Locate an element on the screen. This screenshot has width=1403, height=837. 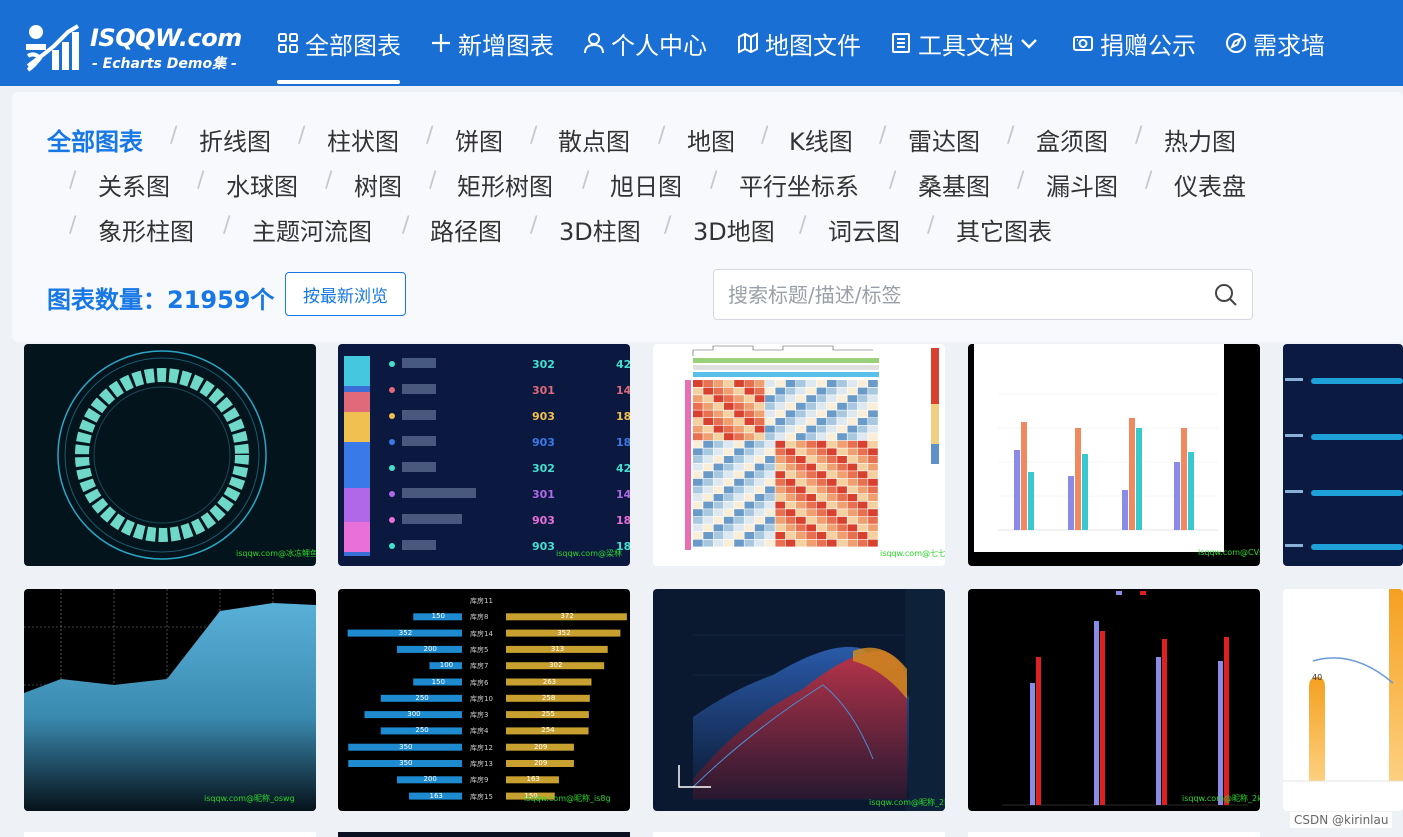
category-map3d: 3D地图 is located at coordinates (734, 229).